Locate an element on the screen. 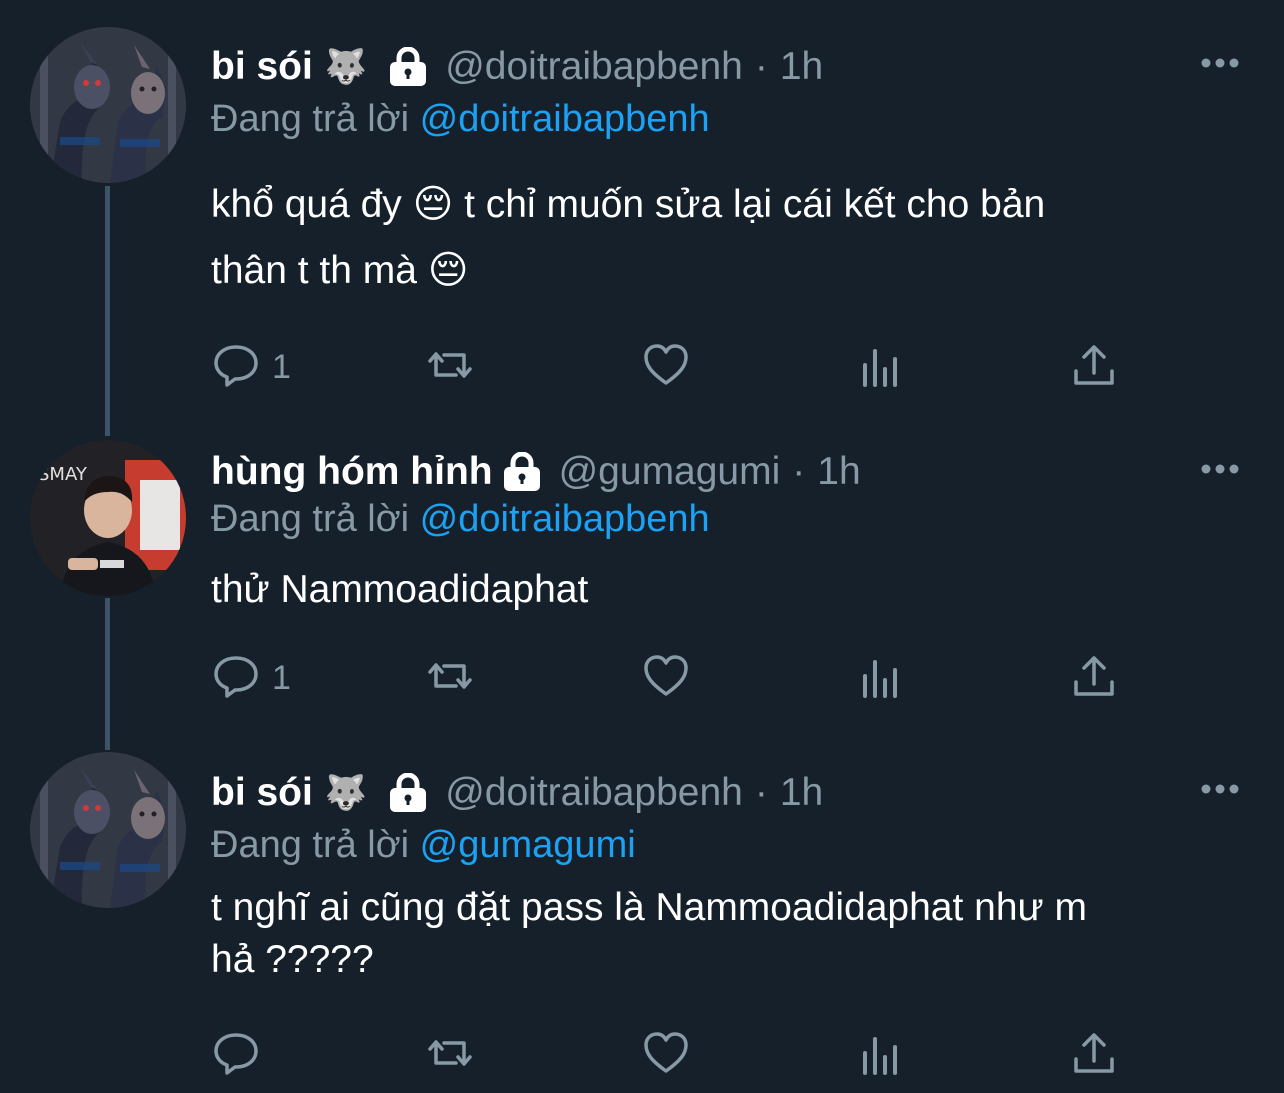 Image resolution: width=1284 pixels, height=1093 pixels. display-name: hùng hóm hỉnh is located at coordinates (352, 472).